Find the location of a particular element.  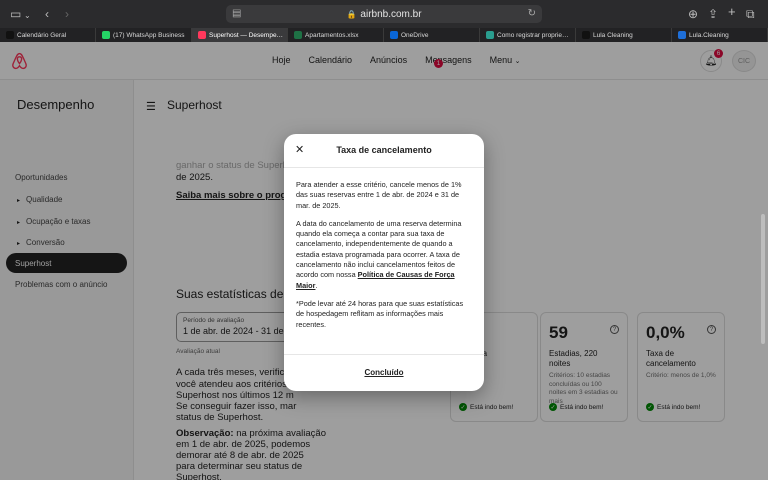

browser-tab: (17) WhatsApp Business is located at coordinates (144, 35).